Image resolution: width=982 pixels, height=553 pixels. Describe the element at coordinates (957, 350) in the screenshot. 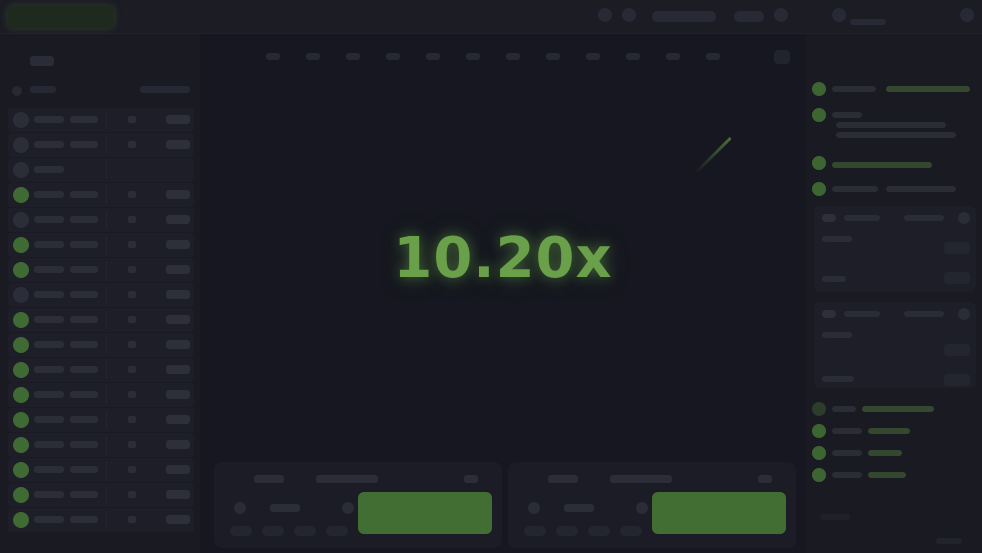

I see `shared-bet-card-bet-value` at that location.